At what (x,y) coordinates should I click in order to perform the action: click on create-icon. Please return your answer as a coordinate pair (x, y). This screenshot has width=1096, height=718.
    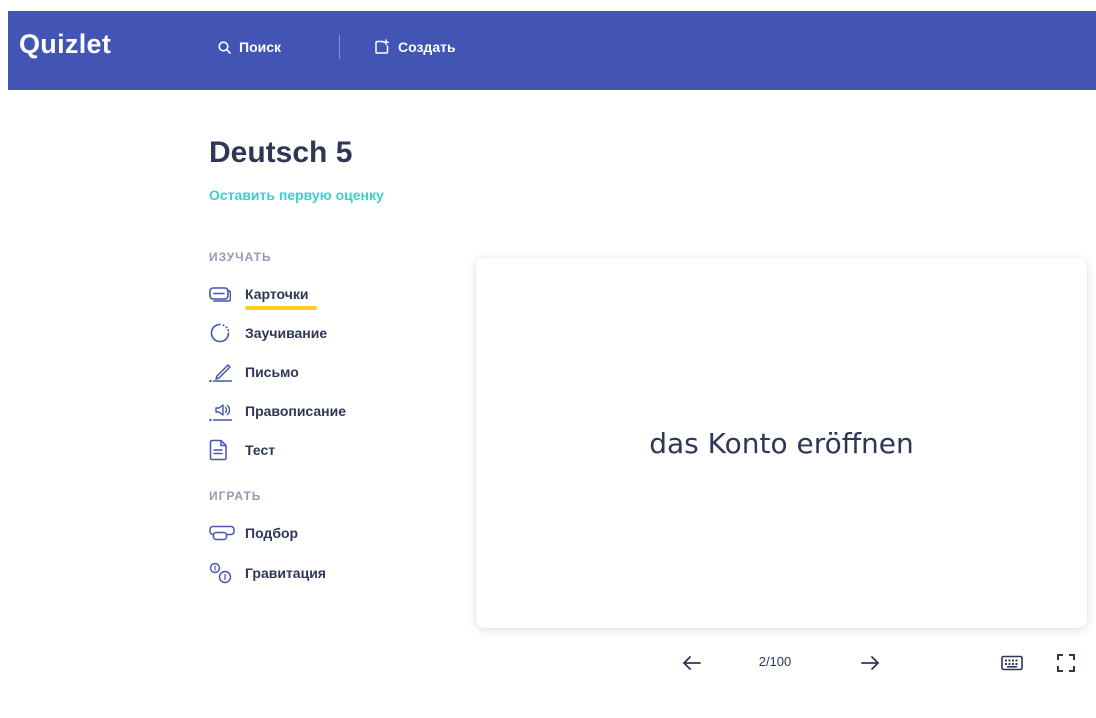
    Looking at the image, I should click on (382, 46).